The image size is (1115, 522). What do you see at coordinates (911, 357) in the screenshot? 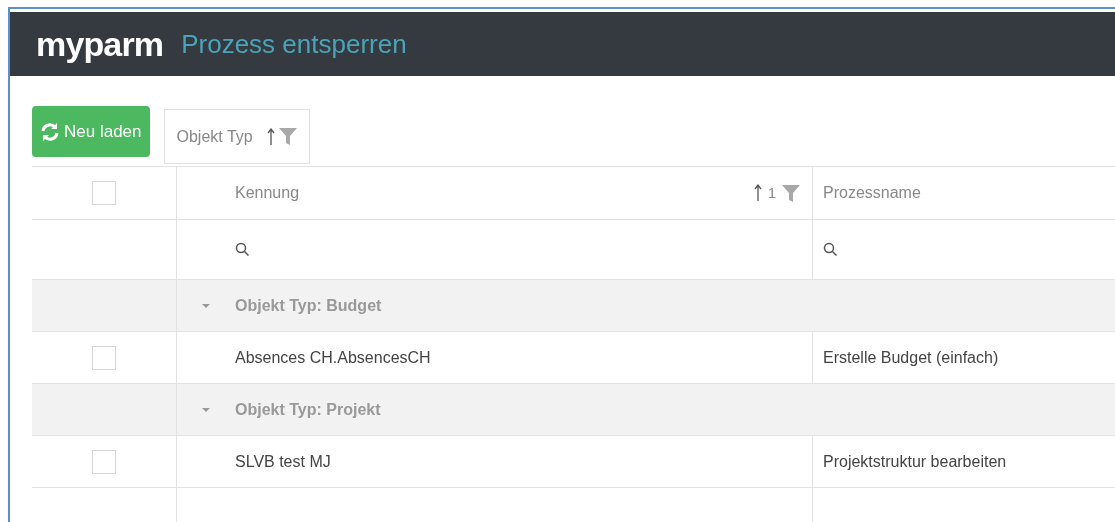
I see `table-cell-text: Erstelle Budget (einfach)` at bounding box center [911, 357].